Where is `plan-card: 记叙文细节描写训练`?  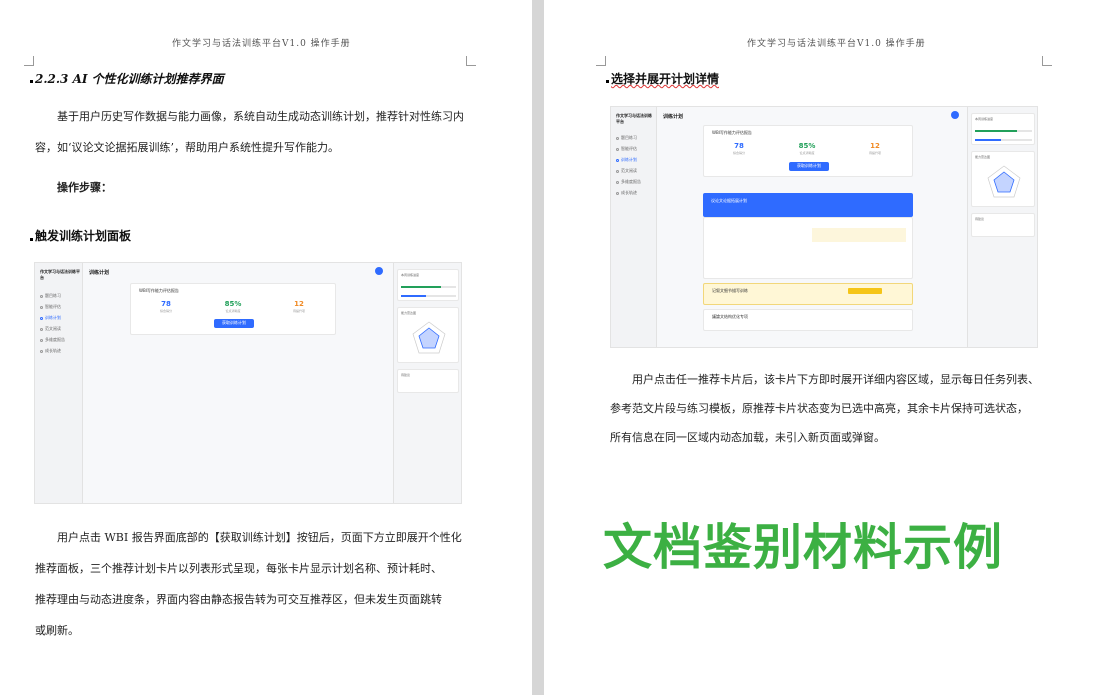
plan-card: 记叙文细节描写训练 is located at coordinates (808, 294).